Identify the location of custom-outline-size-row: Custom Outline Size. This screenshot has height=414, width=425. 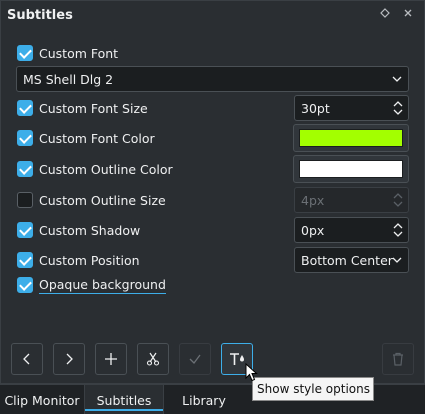
(91, 200).